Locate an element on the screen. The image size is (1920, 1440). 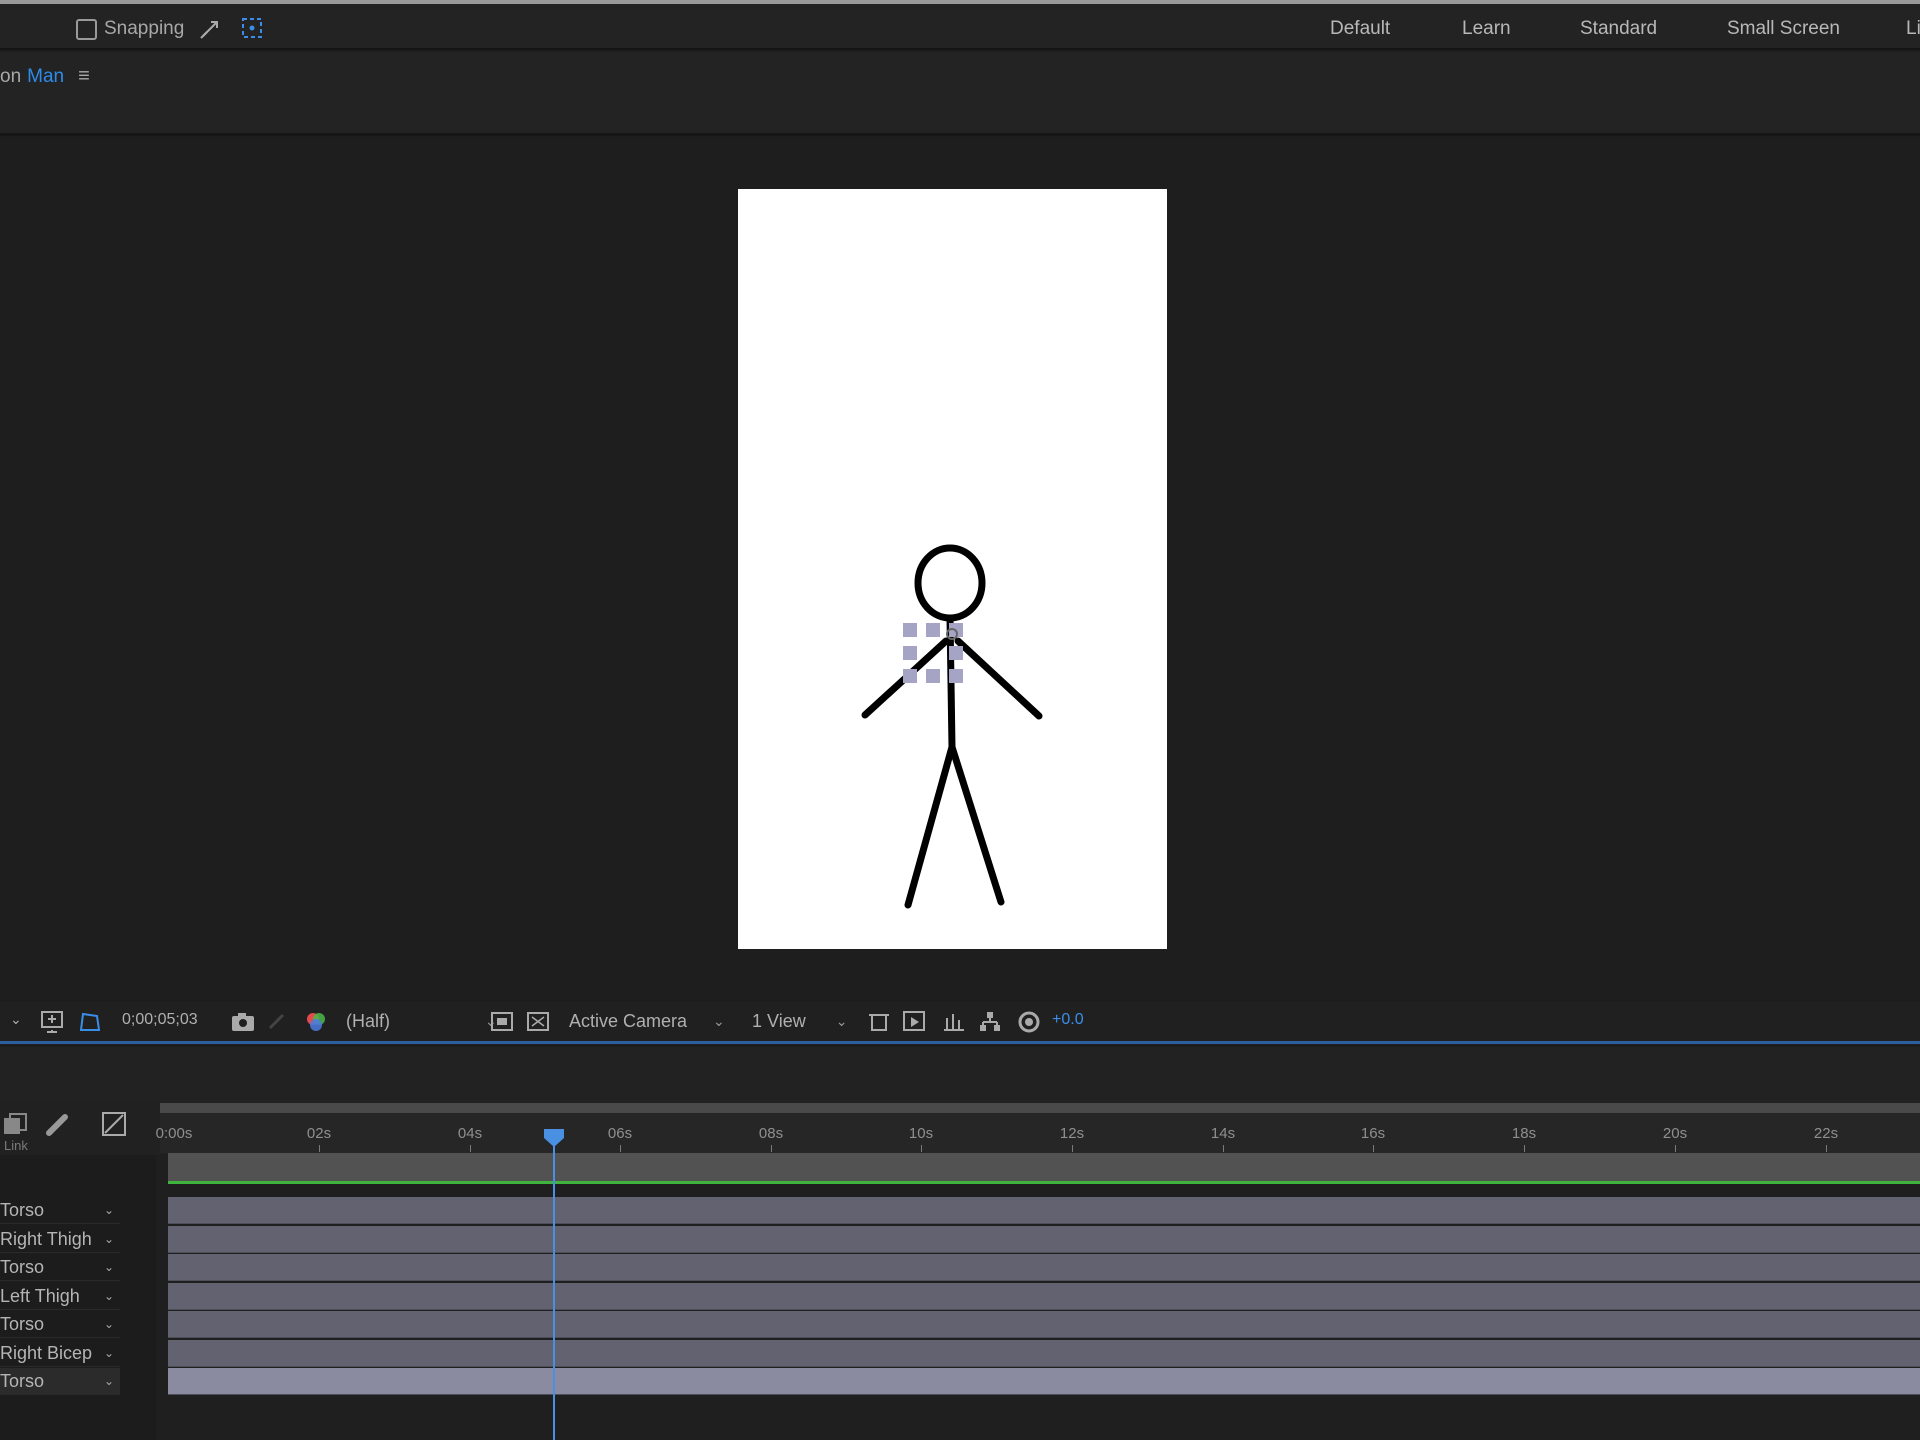
comp-flowchart-icon is located at coordinates (990, 1022).